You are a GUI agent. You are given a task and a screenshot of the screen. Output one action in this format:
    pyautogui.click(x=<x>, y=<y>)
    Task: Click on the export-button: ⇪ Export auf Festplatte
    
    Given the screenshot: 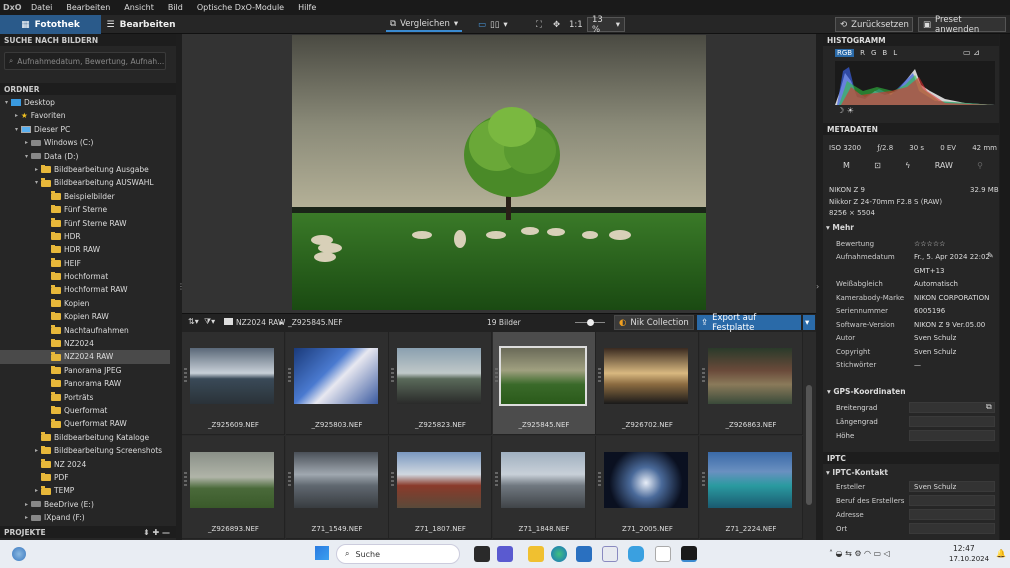 What is the action you would take?
    pyautogui.click(x=749, y=323)
    